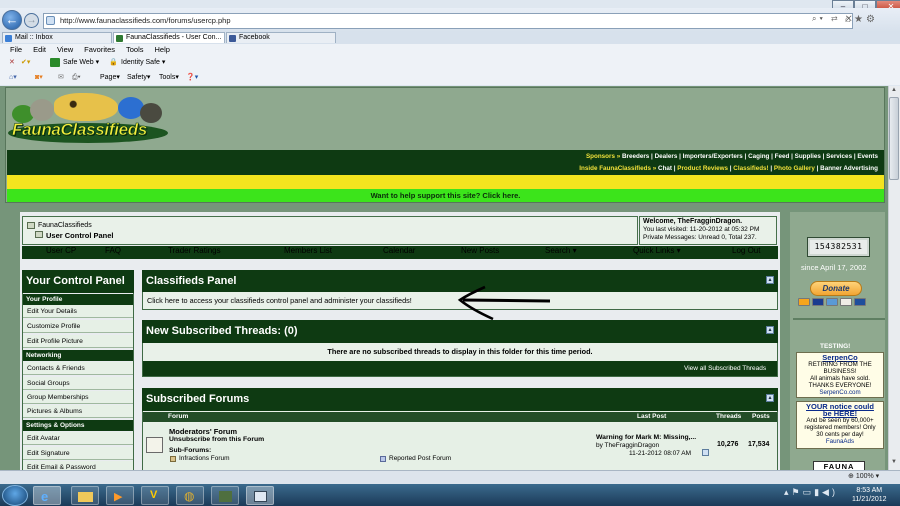 The width and height of the screenshot is (900, 506). Describe the element at coordinates (78, 411) in the screenshot. I see `sidebar-item-pictures-albums: Pictures & Albums` at that location.